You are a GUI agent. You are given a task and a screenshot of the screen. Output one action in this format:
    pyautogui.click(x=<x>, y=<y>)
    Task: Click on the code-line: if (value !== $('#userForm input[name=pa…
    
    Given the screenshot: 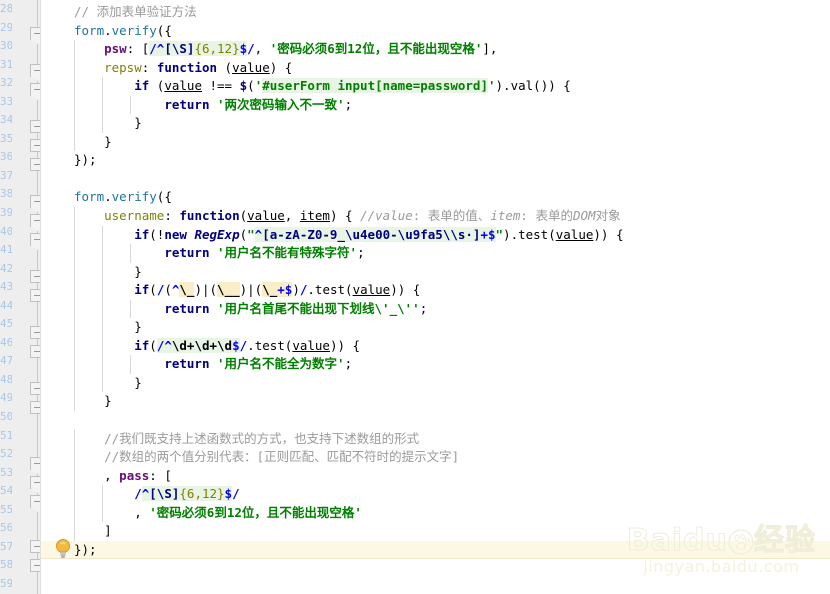 What is the action you would take?
    pyautogui.click(x=435, y=86)
    